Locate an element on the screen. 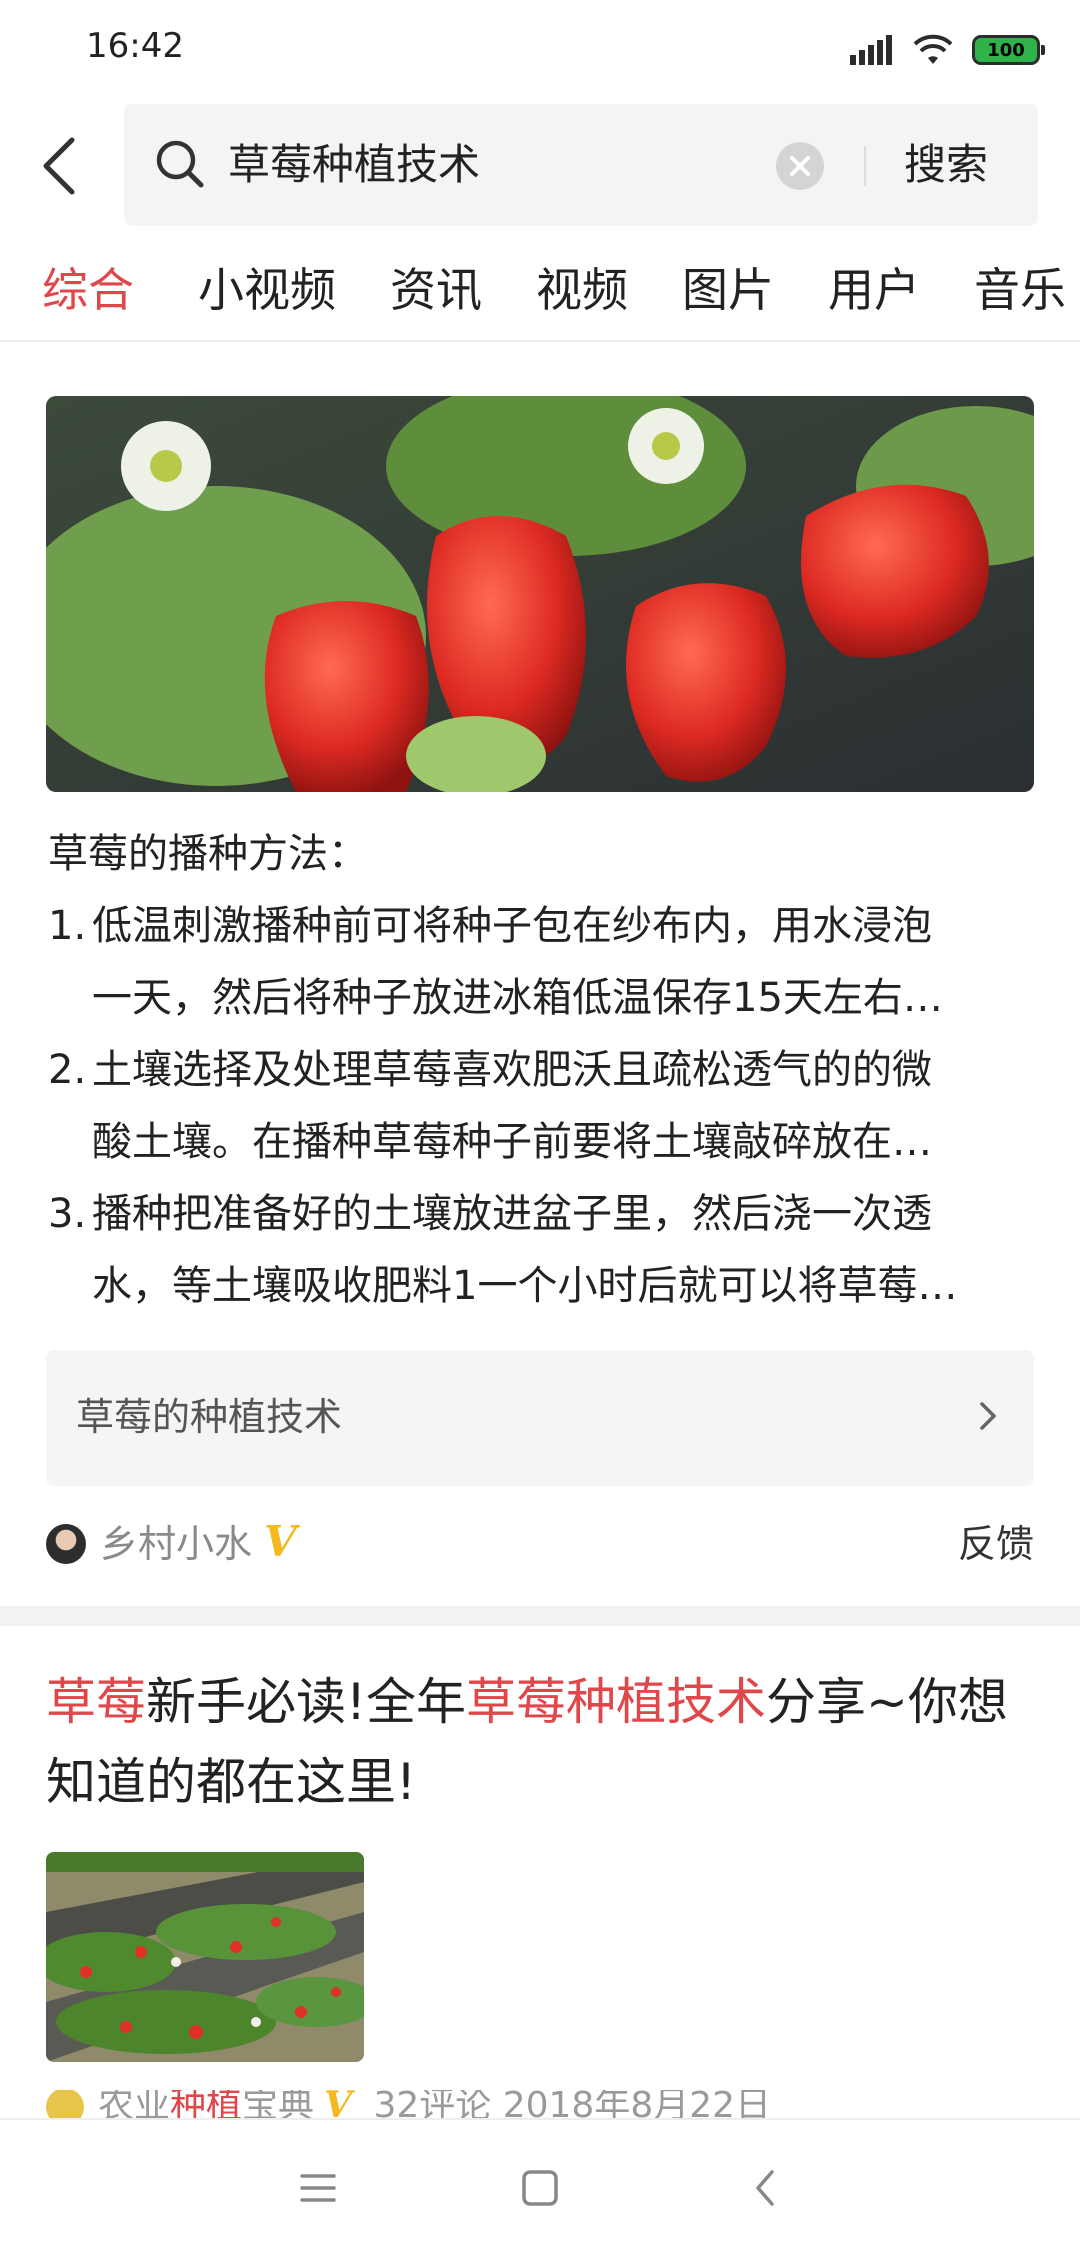 This screenshot has height=2248, width=1080. steps-heading: 草莓的播种方法： is located at coordinates (208, 854).